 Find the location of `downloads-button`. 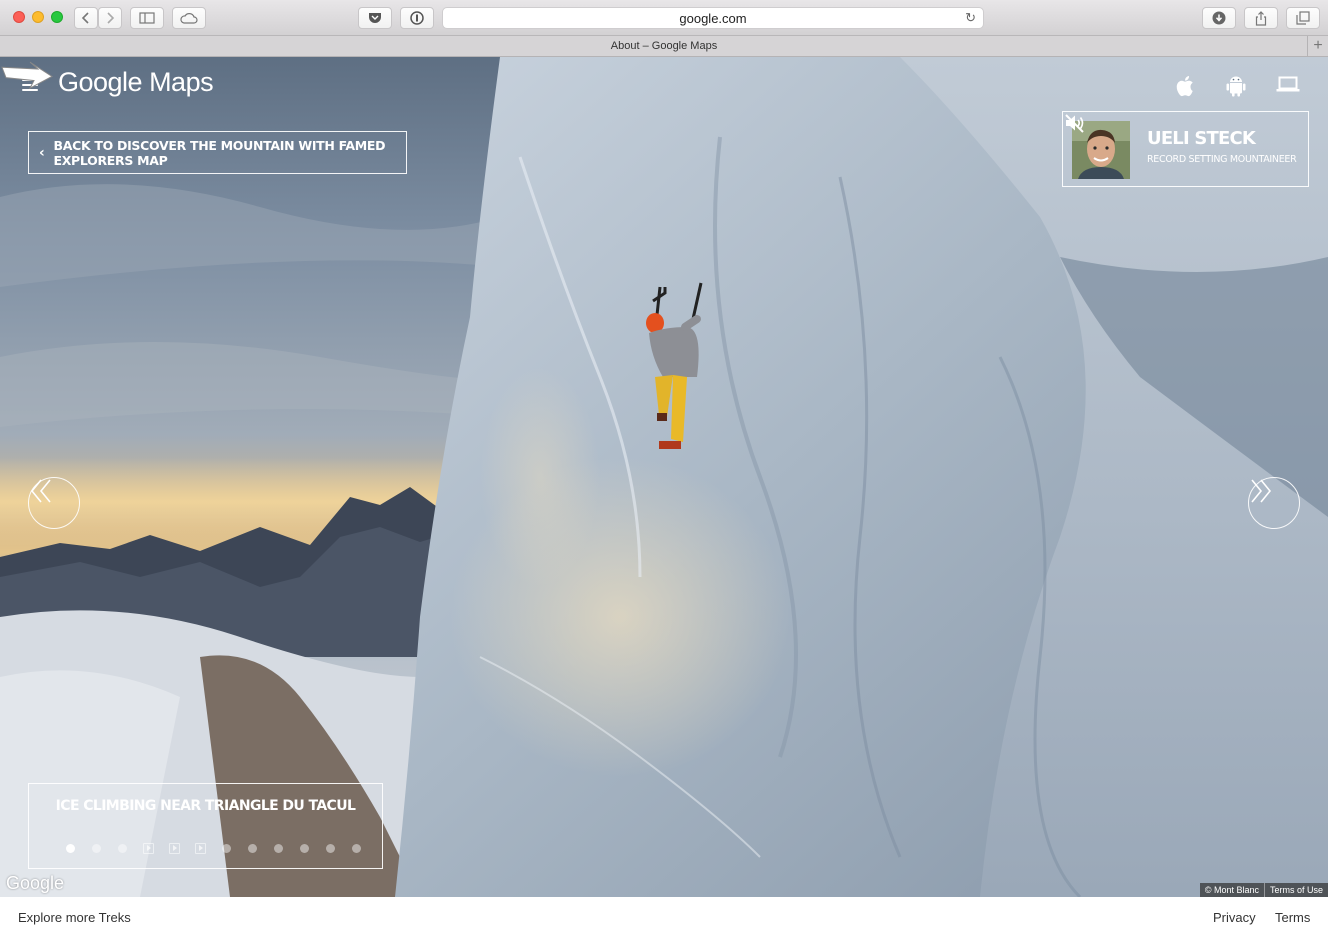

downloads-button is located at coordinates (1219, 18).